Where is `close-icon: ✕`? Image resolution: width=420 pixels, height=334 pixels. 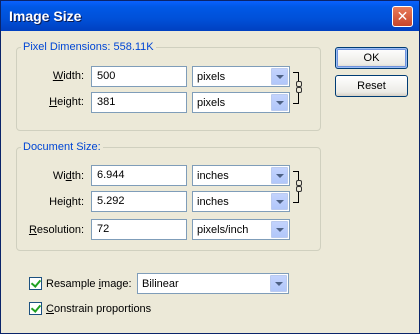 close-icon: ✕ is located at coordinates (402, 16).